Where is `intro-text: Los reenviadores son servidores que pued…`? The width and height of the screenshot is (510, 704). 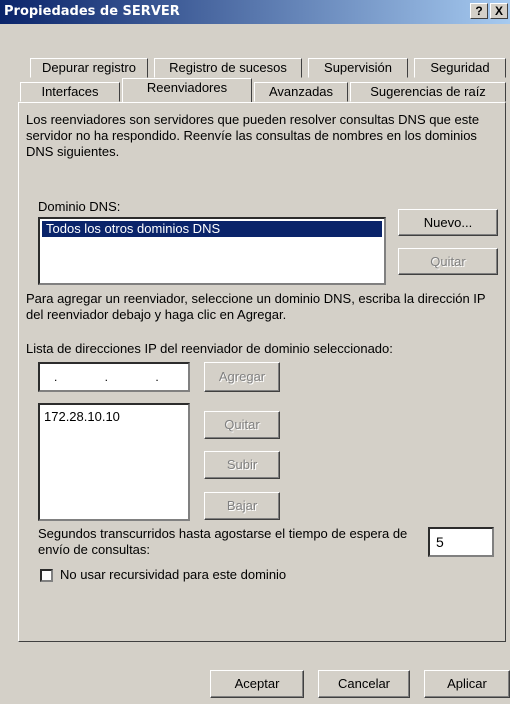
intro-text: Los reenviadores son servidores que pued… is located at coordinates (253, 135).